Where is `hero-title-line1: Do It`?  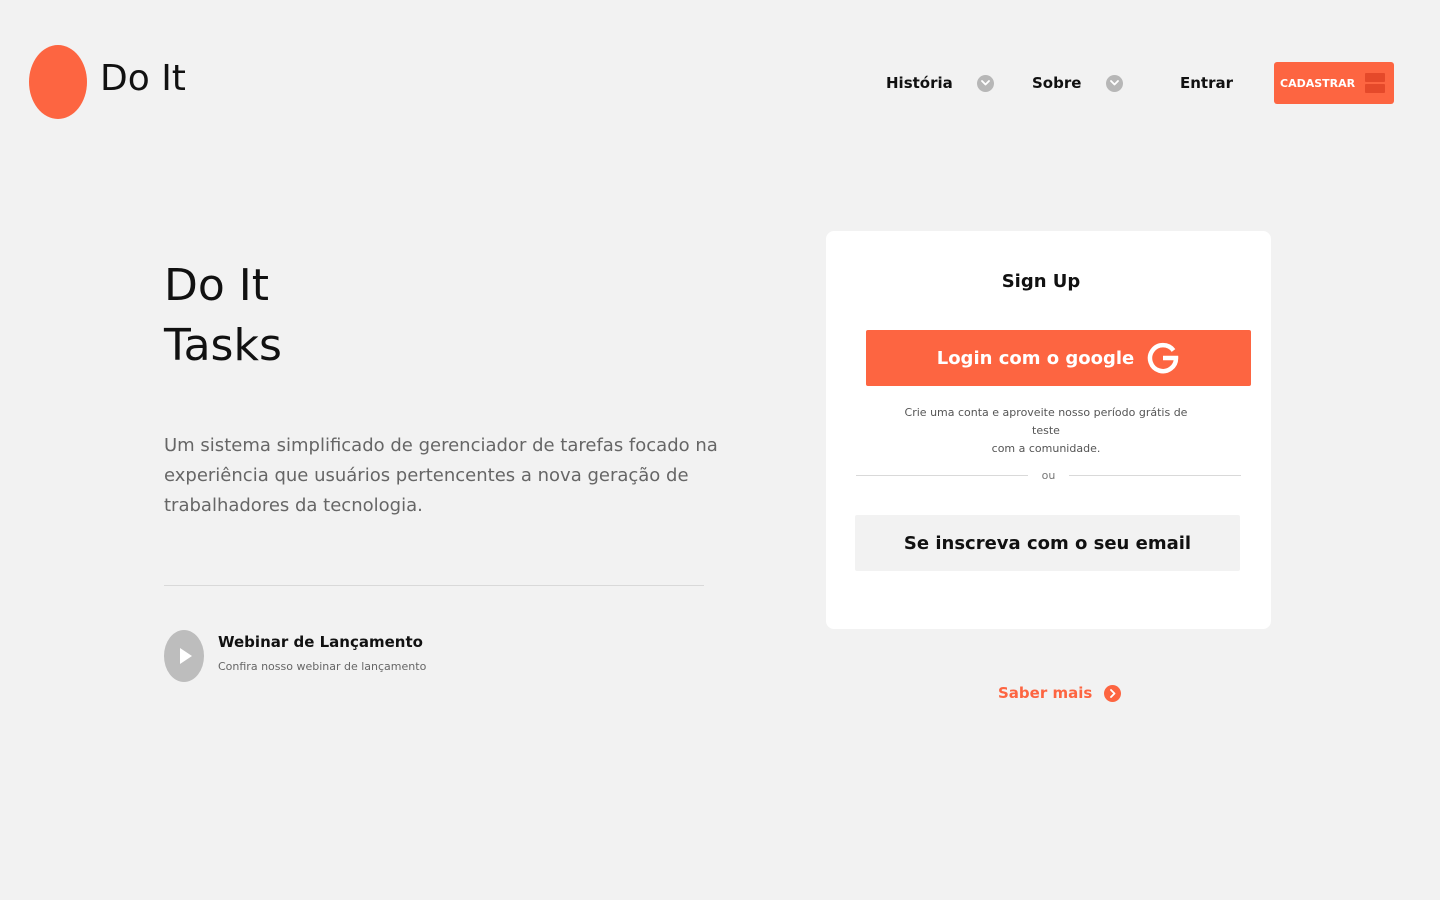 hero-title-line1: Do It is located at coordinates (217, 285).